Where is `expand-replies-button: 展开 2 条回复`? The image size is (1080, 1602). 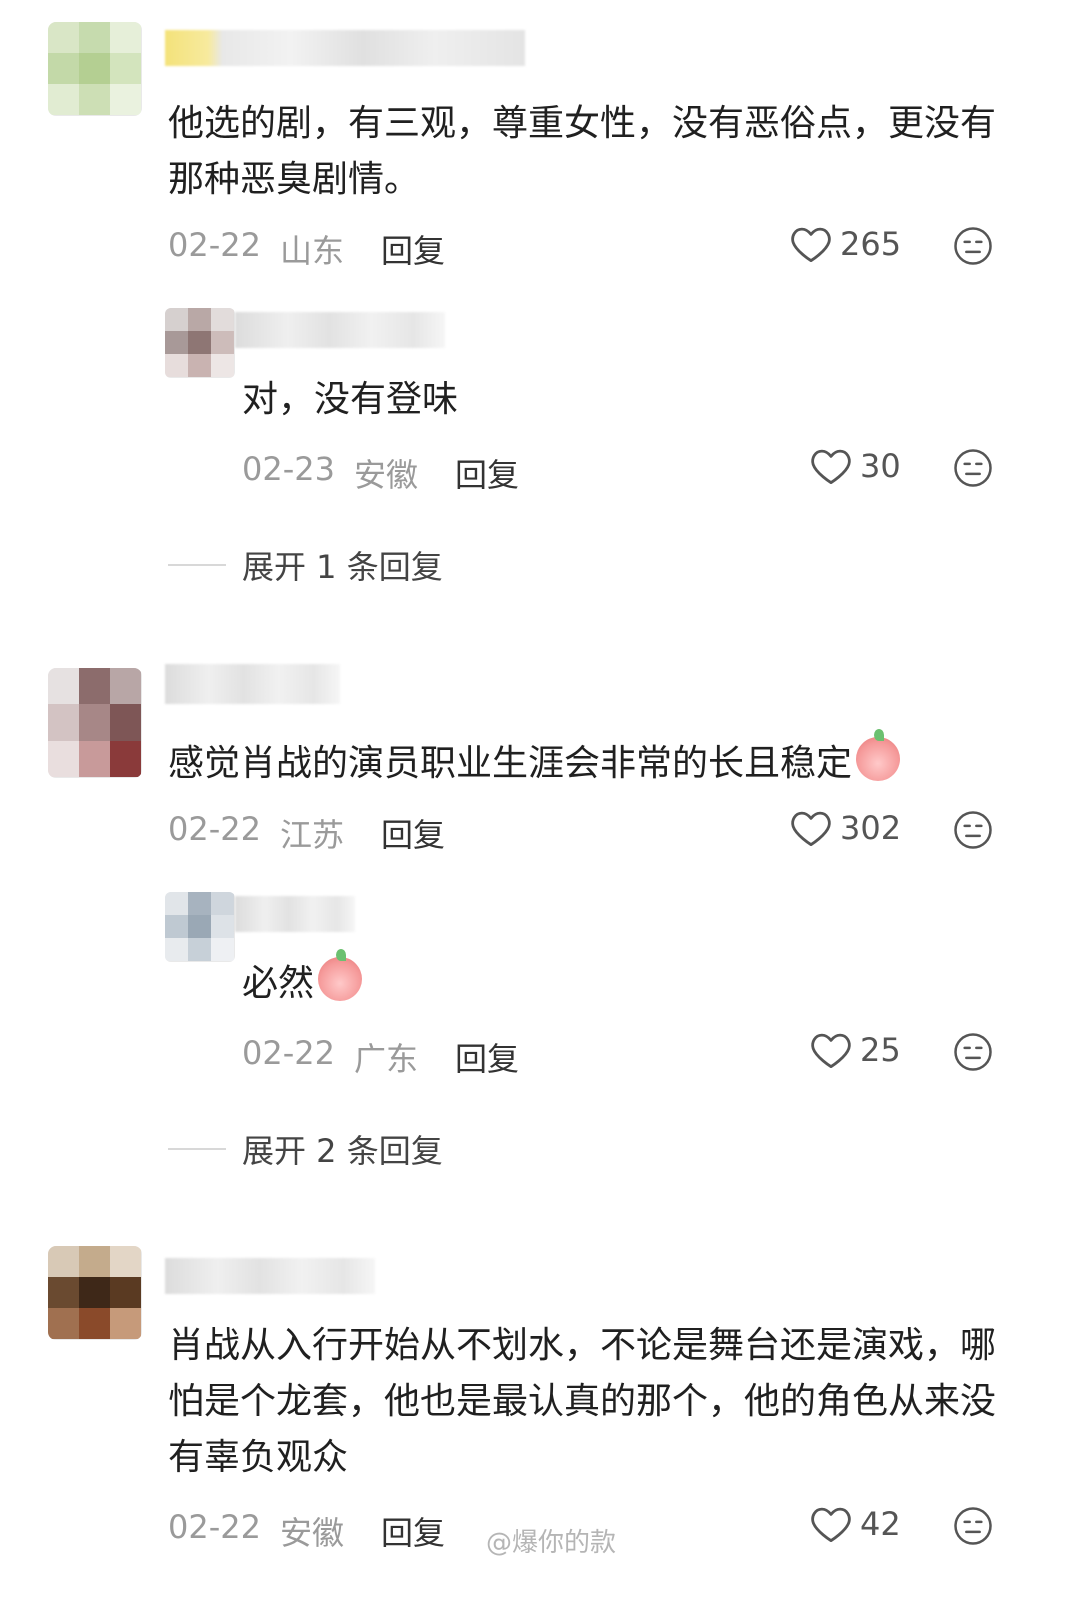 expand-replies-button: 展开 2 条回复 is located at coordinates (305, 1149).